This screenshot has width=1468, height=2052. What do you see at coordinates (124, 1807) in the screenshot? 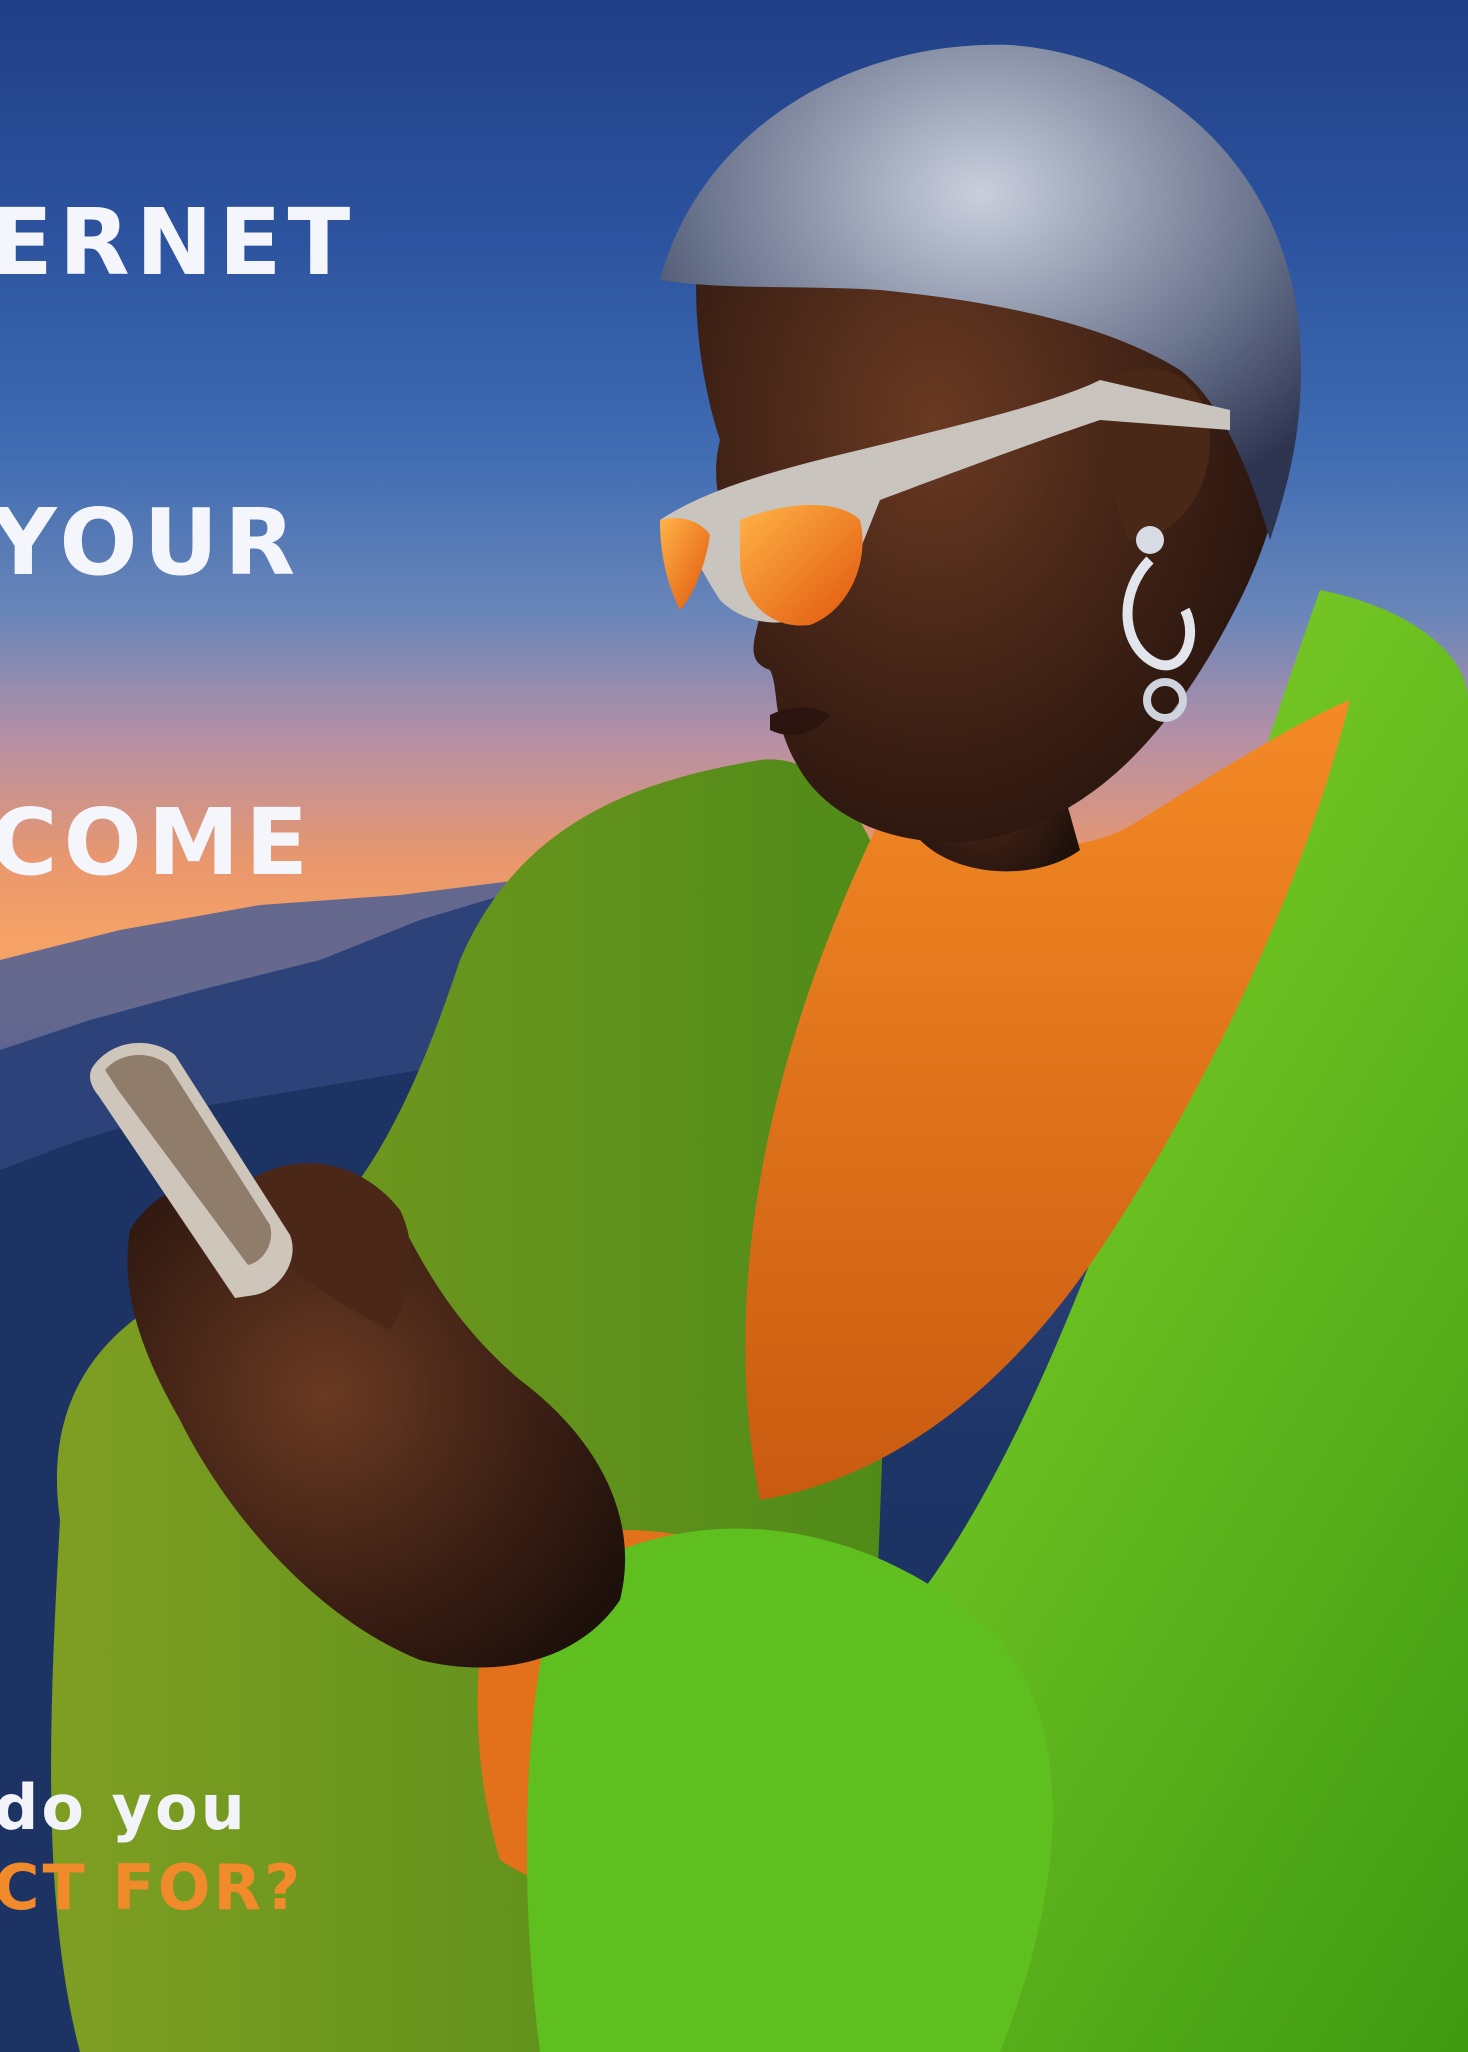
I see `tagline-line-1: DO YOU` at bounding box center [124, 1807].